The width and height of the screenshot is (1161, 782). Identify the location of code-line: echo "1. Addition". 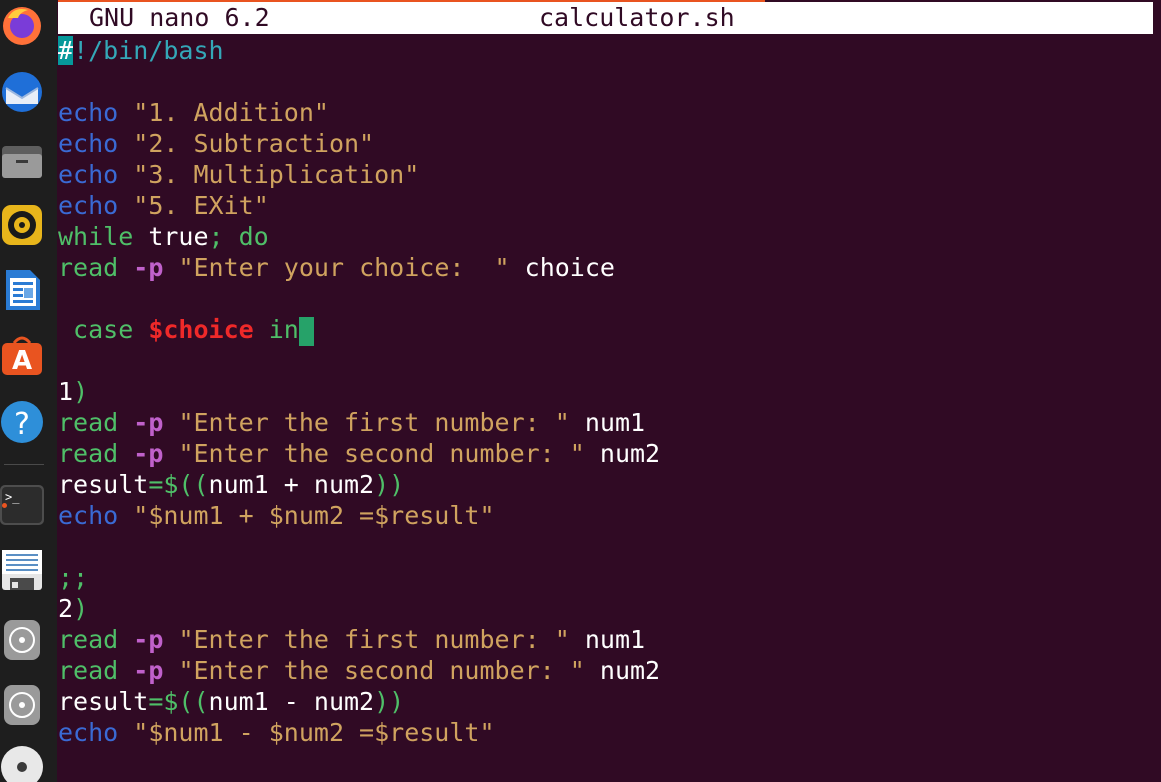
(609, 112).